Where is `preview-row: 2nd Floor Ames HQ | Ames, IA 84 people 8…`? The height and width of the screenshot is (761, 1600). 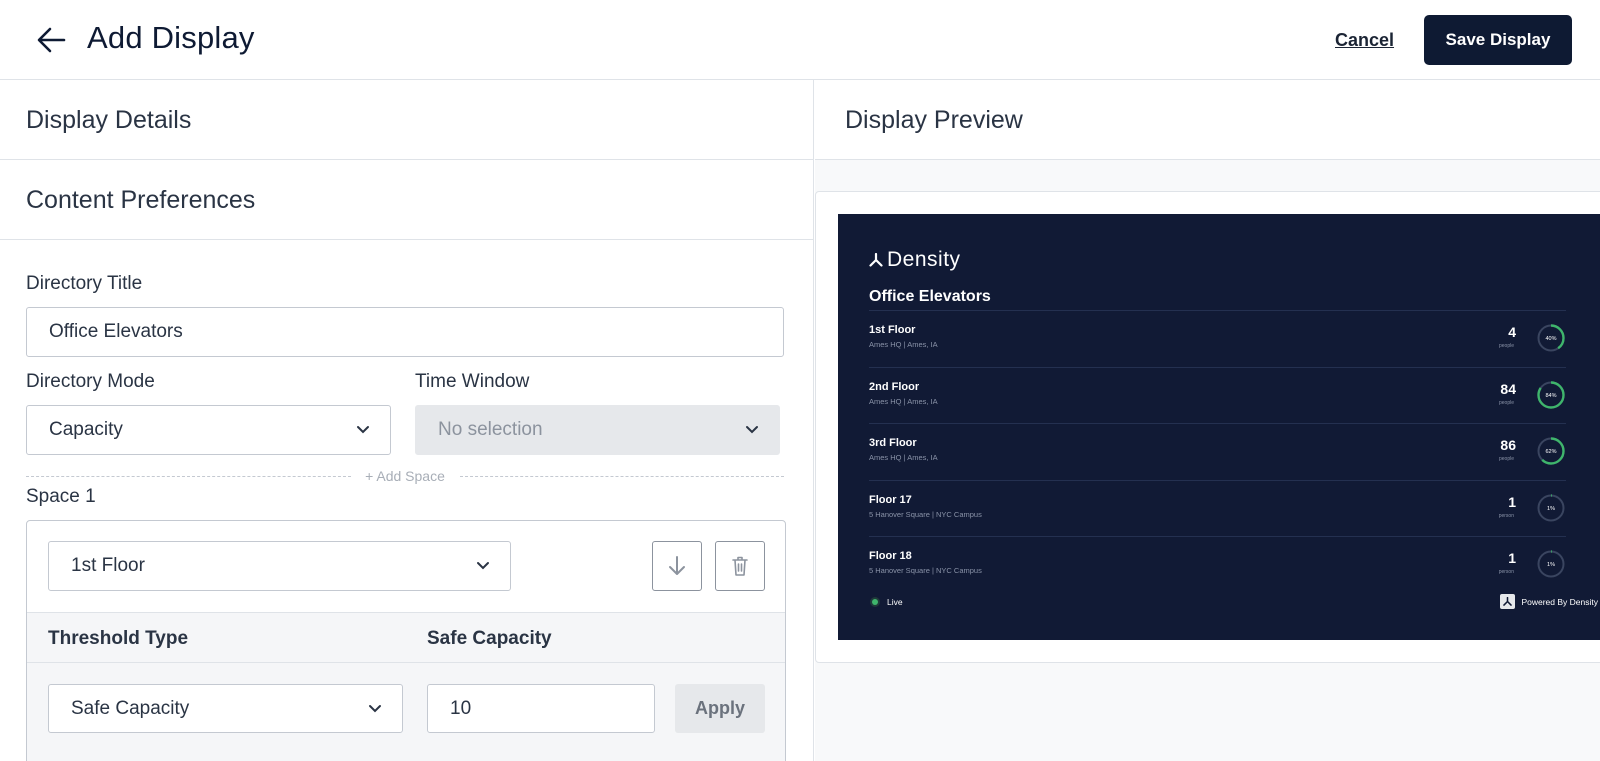 preview-row: 2nd Floor Ames HQ | Ames, IA 84 people 8… is located at coordinates (1217, 395).